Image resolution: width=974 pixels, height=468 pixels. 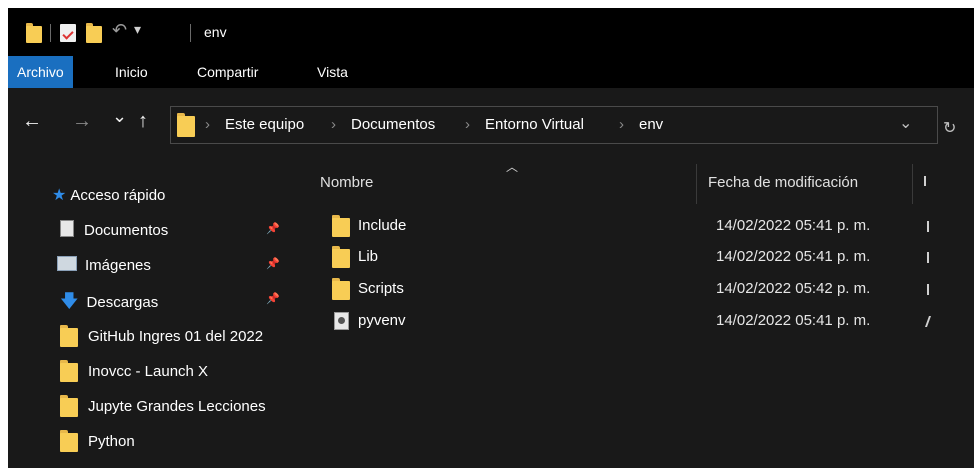 I want to click on tab-compartir: Compartir, so click(x=227, y=72).